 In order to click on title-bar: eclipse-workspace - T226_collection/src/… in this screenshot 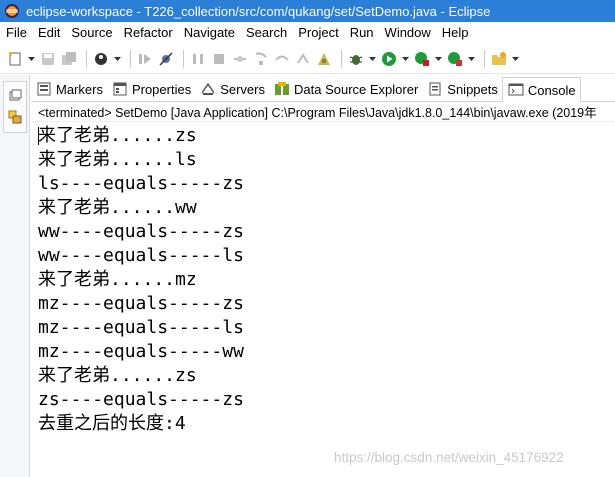, I will do `click(307, 11)`.